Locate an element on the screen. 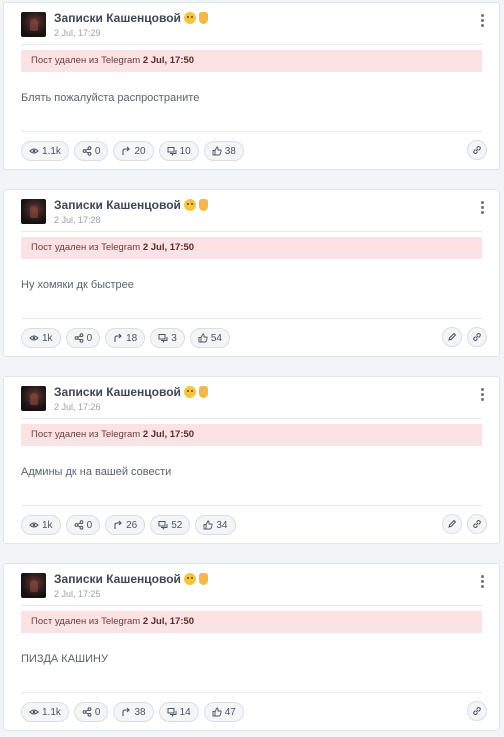 This screenshot has height=737, width=504. post-stats: 1.1k 0 20 10 38 is located at coordinates (132, 152).